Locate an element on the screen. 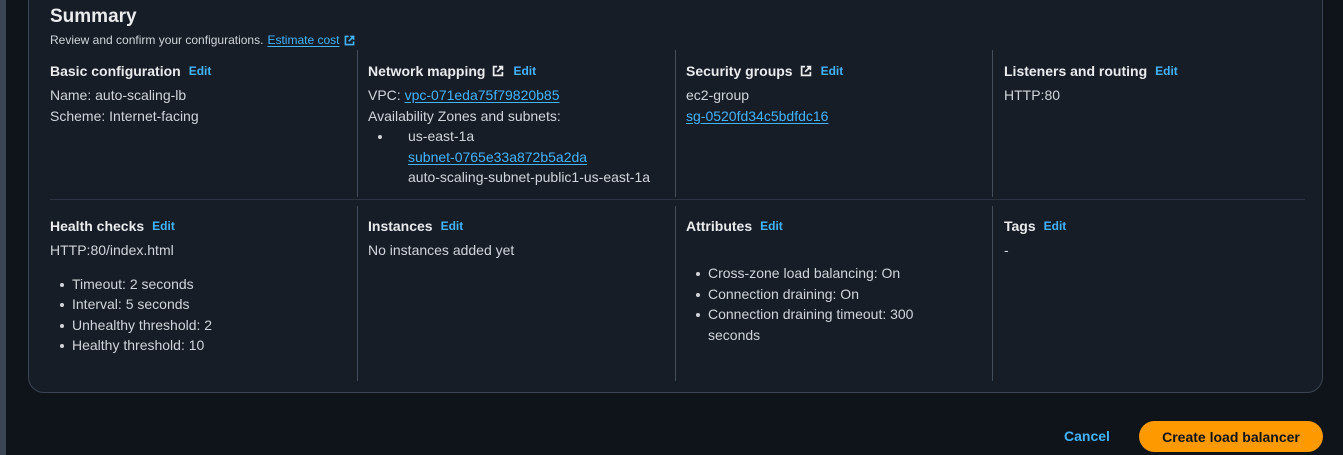 The width and height of the screenshot is (1343, 455). tags-title: Tags is located at coordinates (1020, 225).